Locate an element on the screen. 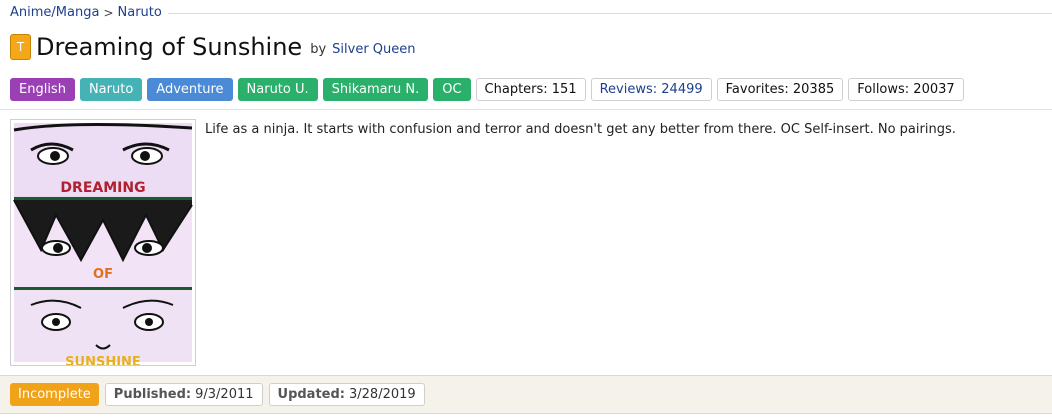 This screenshot has height=418, width=1052. reviews-link: Reviews: 24499 is located at coordinates (651, 89).